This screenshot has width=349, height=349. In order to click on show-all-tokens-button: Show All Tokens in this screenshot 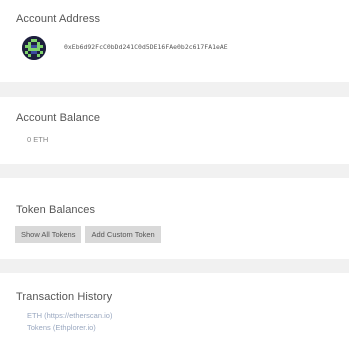, I will do `click(48, 234)`.